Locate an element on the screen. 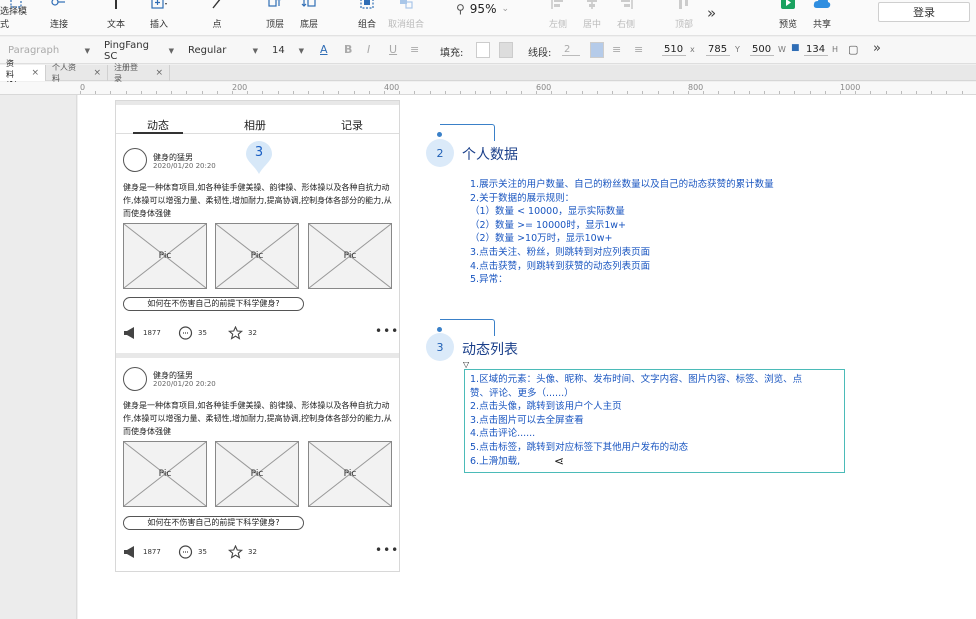 The width and height of the screenshot is (976, 619). annotation-marker-pin: 3 is located at coordinates (259, 158).